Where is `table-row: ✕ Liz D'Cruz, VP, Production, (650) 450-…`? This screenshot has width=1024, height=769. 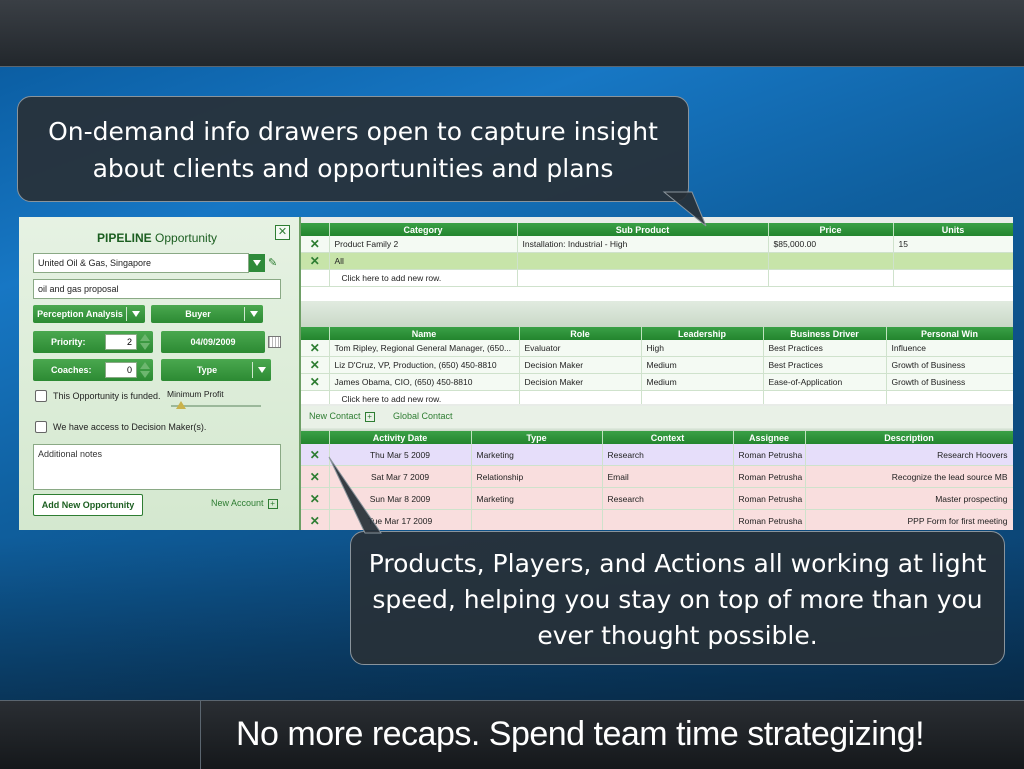
table-row: ✕ Liz D'Cruz, VP, Production, (650) 450-… is located at coordinates (657, 365).